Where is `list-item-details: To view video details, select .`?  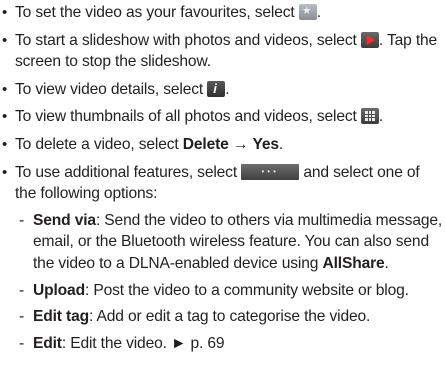 list-item-details: To view video details, select . is located at coordinates (222, 89).